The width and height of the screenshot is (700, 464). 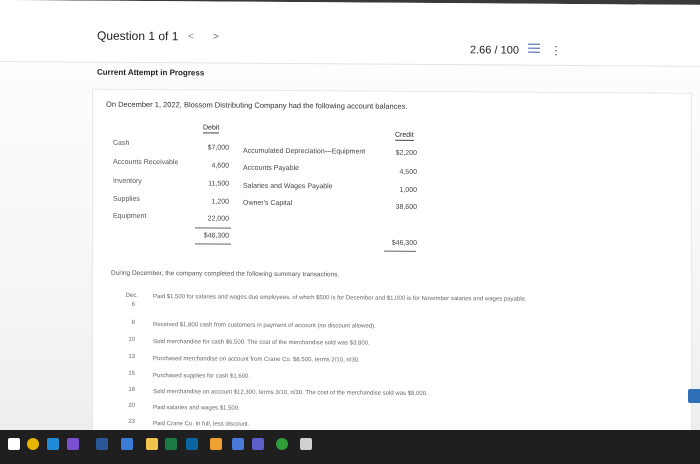 What do you see at coordinates (534, 49) in the screenshot?
I see `list-icon` at bounding box center [534, 49].